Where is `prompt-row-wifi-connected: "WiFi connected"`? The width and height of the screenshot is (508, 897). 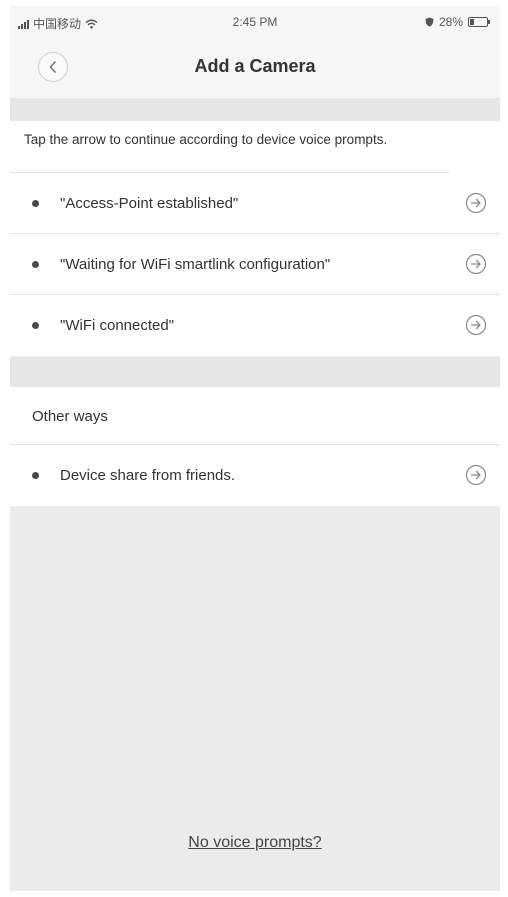
prompt-row-wifi-connected: "WiFi connected" is located at coordinates (255, 325).